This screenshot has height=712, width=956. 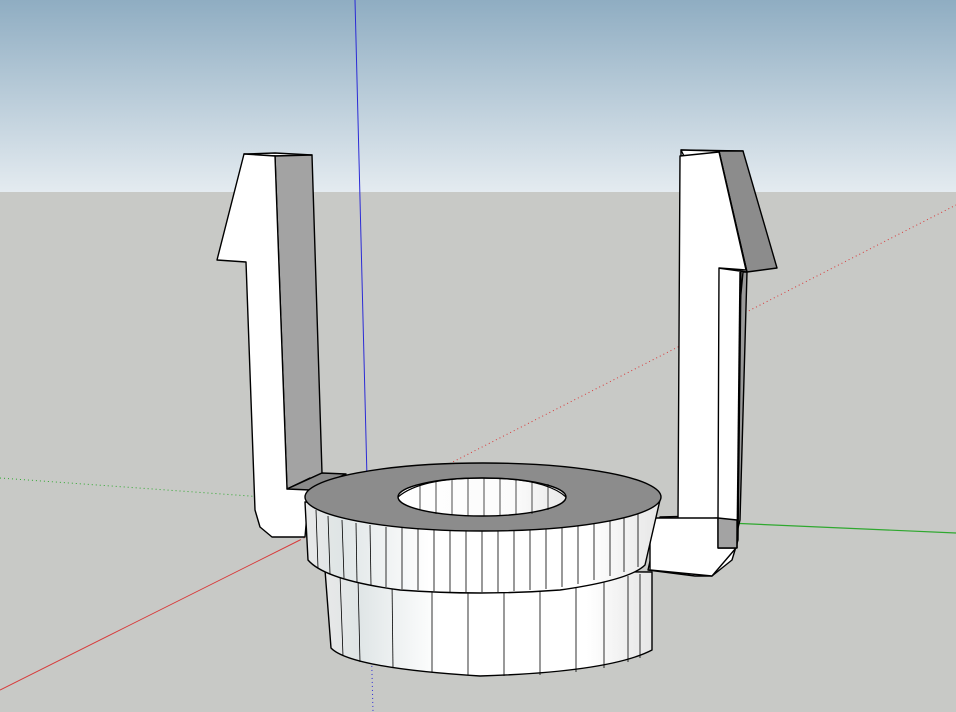 What do you see at coordinates (483, 528) in the screenshot?
I see `upper-ring` at bounding box center [483, 528].